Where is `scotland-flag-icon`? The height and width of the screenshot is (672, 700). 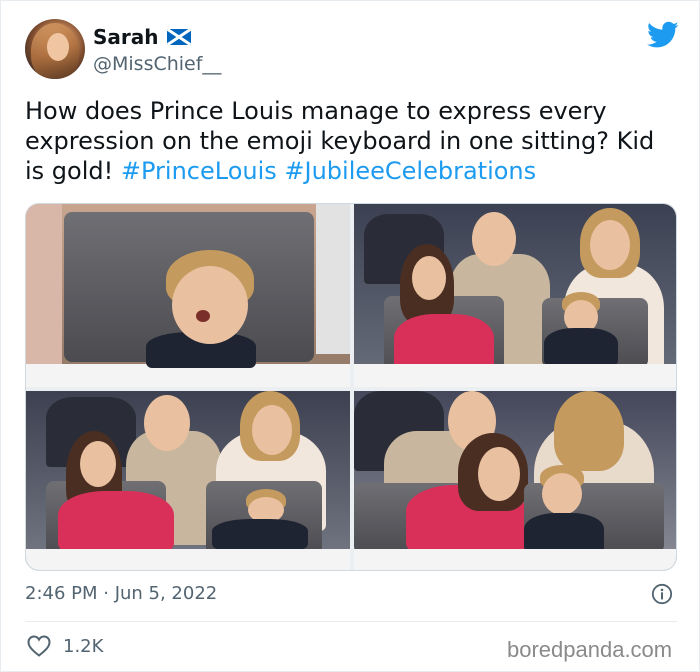 scotland-flag-icon is located at coordinates (178, 37).